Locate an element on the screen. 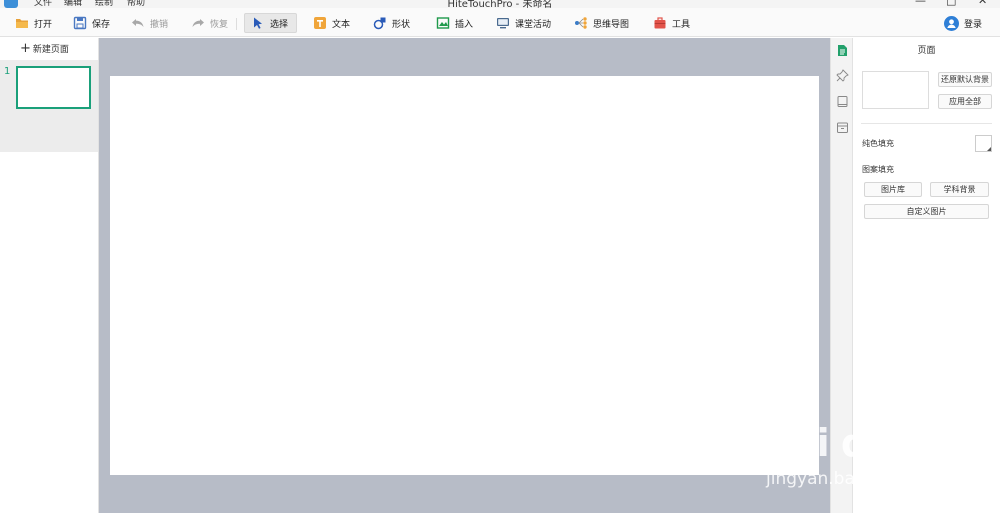  redo-arrow-icon is located at coordinates (198, 23).